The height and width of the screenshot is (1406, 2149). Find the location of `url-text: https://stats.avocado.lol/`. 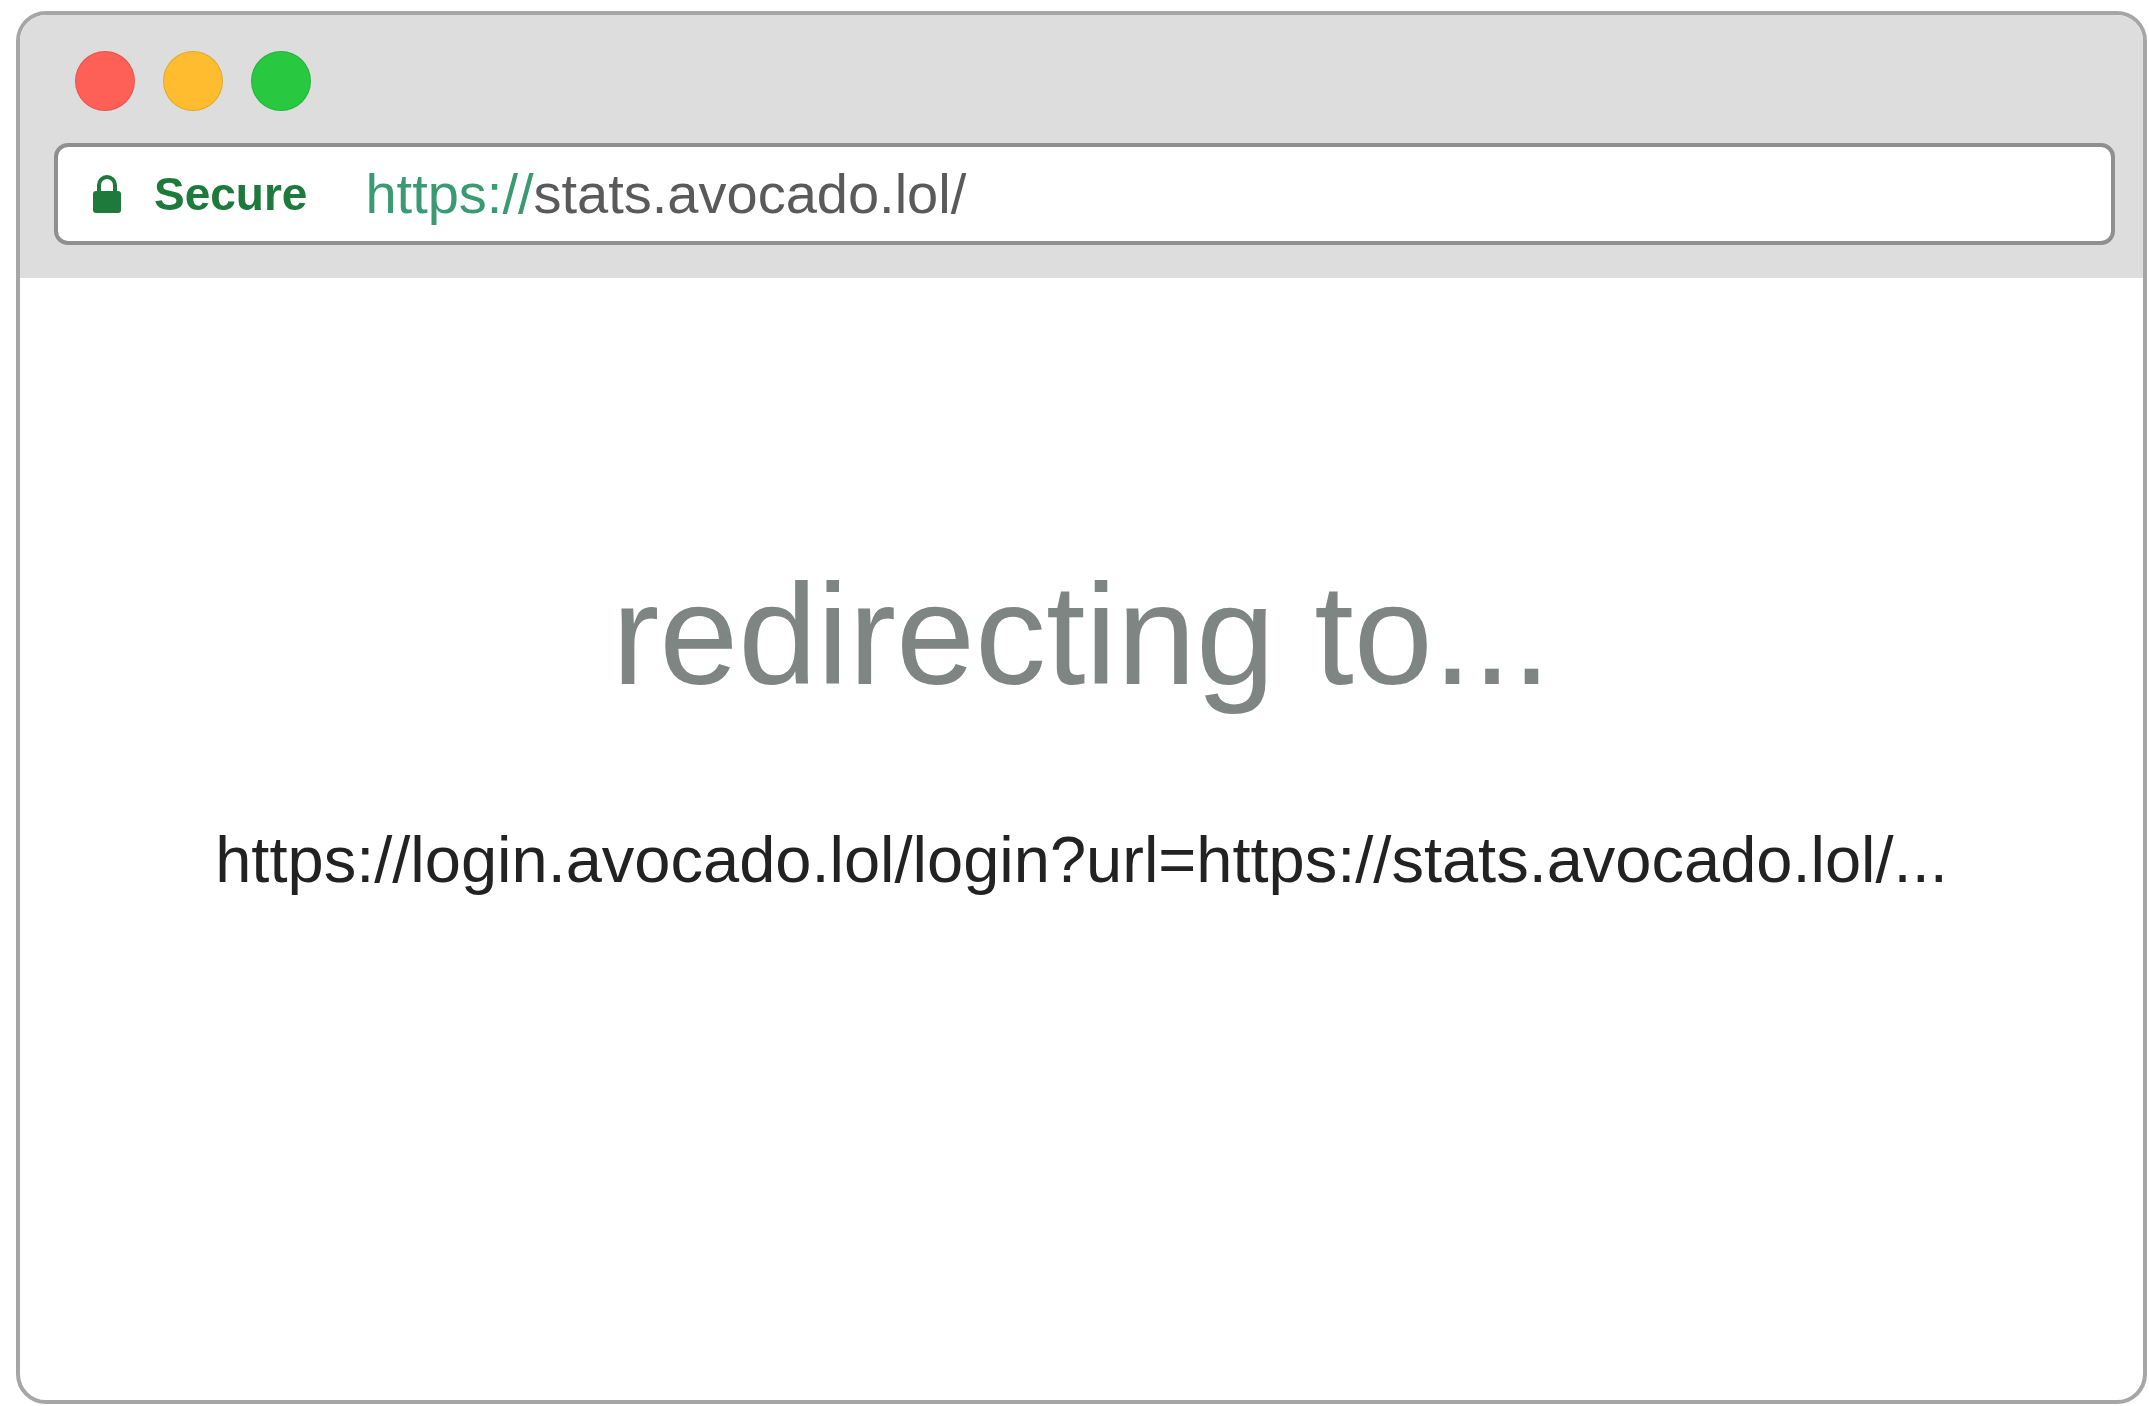

url-text: https://stats.avocado.lol/ is located at coordinates (666, 194).